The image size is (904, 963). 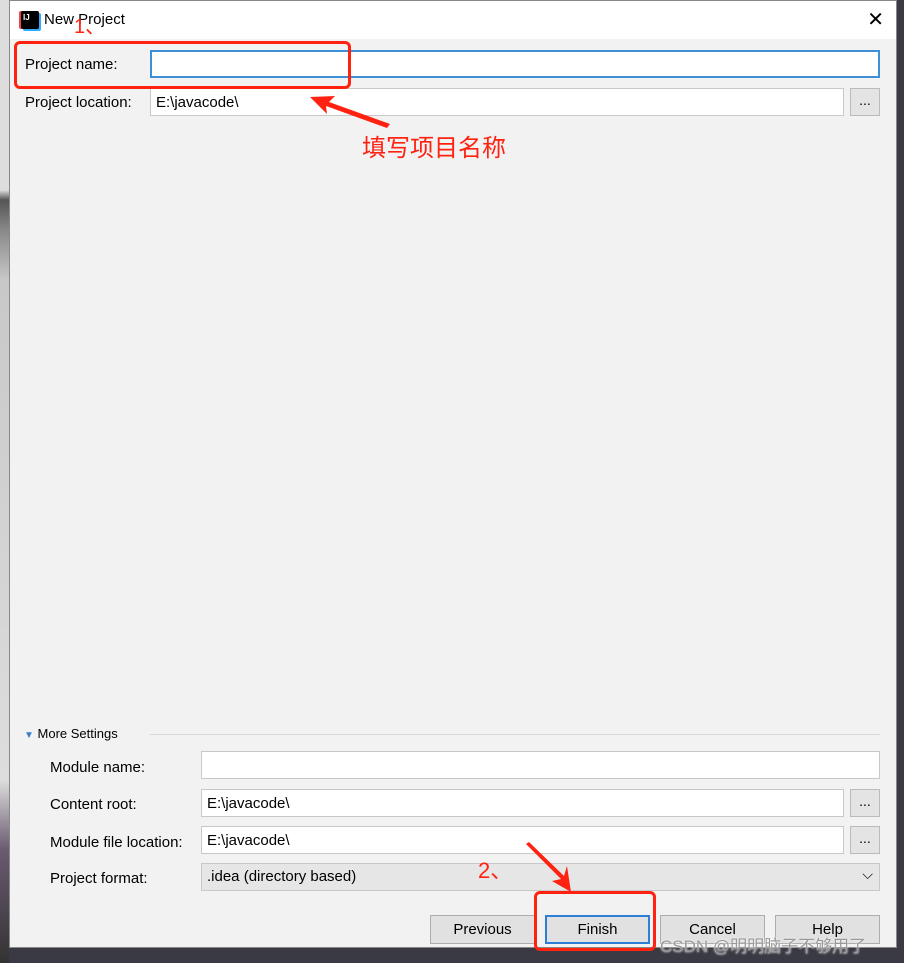 I want to click on watermark: CSDN @明明脑子不够用了, so click(x=763, y=946).